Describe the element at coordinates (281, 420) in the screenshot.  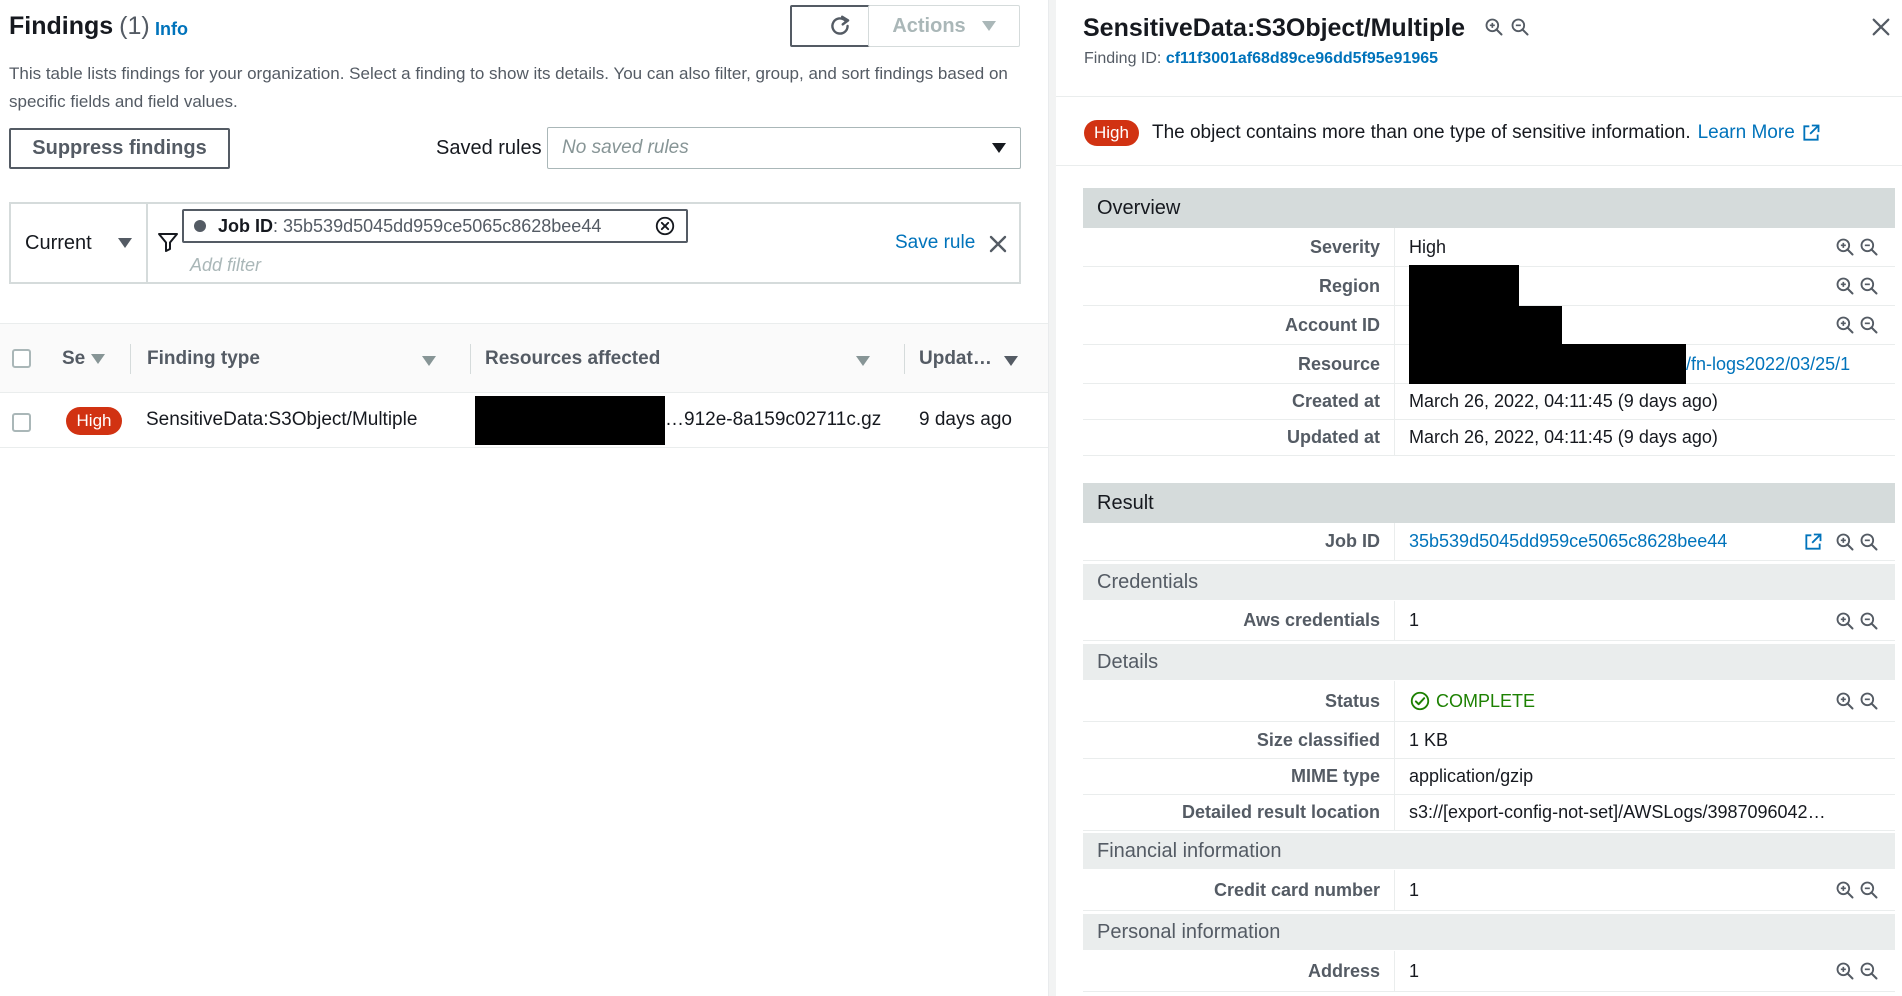
I see `finding-type-cell: SensitiveData:S3Object/Multiple` at that location.